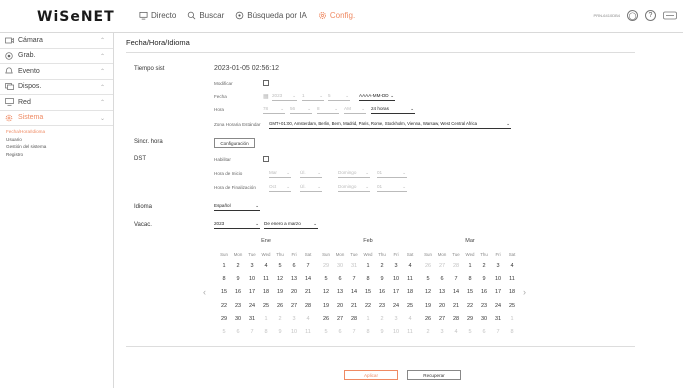 The width and height of the screenshot is (683, 388). Describe the element at coordinates (266, 159) in the screenshot. I see `dst-enable-checkbox` at that location.